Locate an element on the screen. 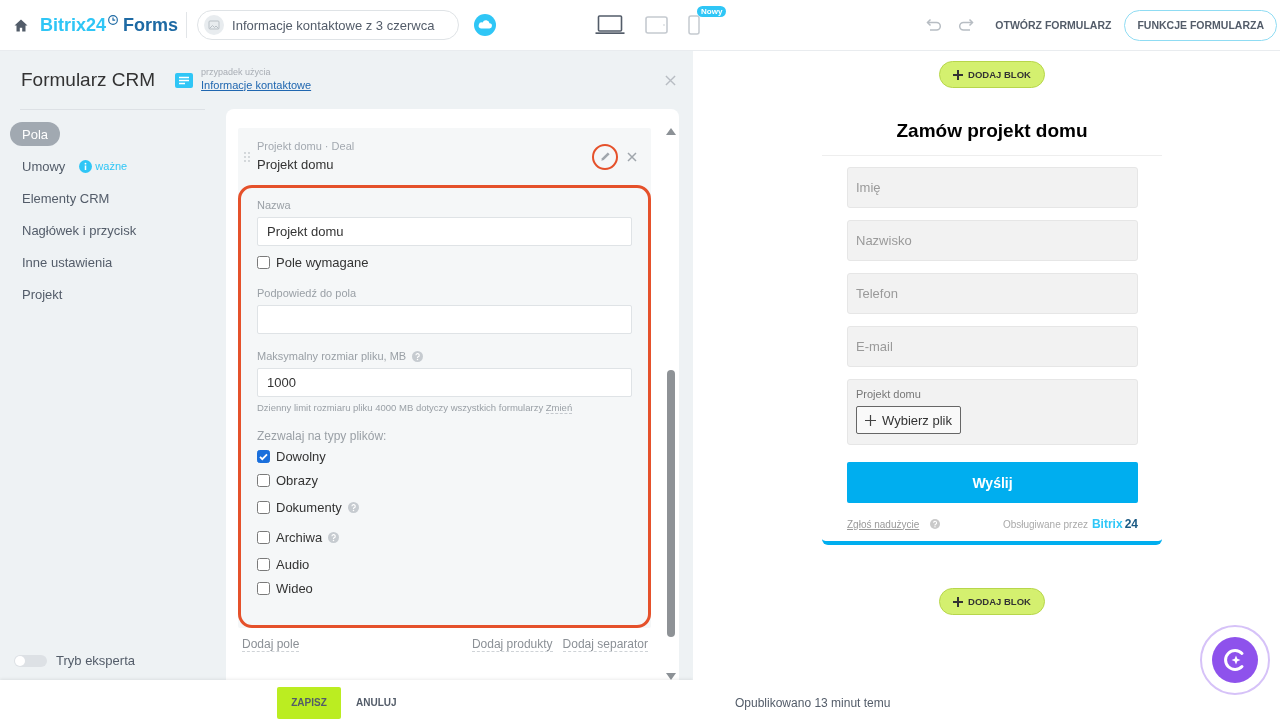  checkbox-label: Dokumenty is located at coordinates (309, 507).